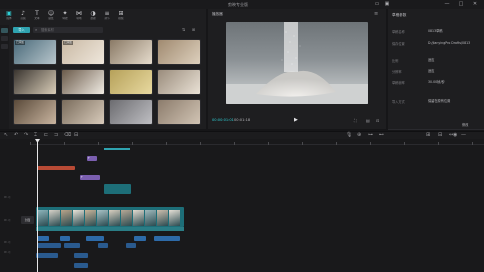 The height and width of the screenshot is (272, 484). Describe the element at coordinates (455, 135) in the screenshot. I see `zoom-handle-icon: ◉` at that location.